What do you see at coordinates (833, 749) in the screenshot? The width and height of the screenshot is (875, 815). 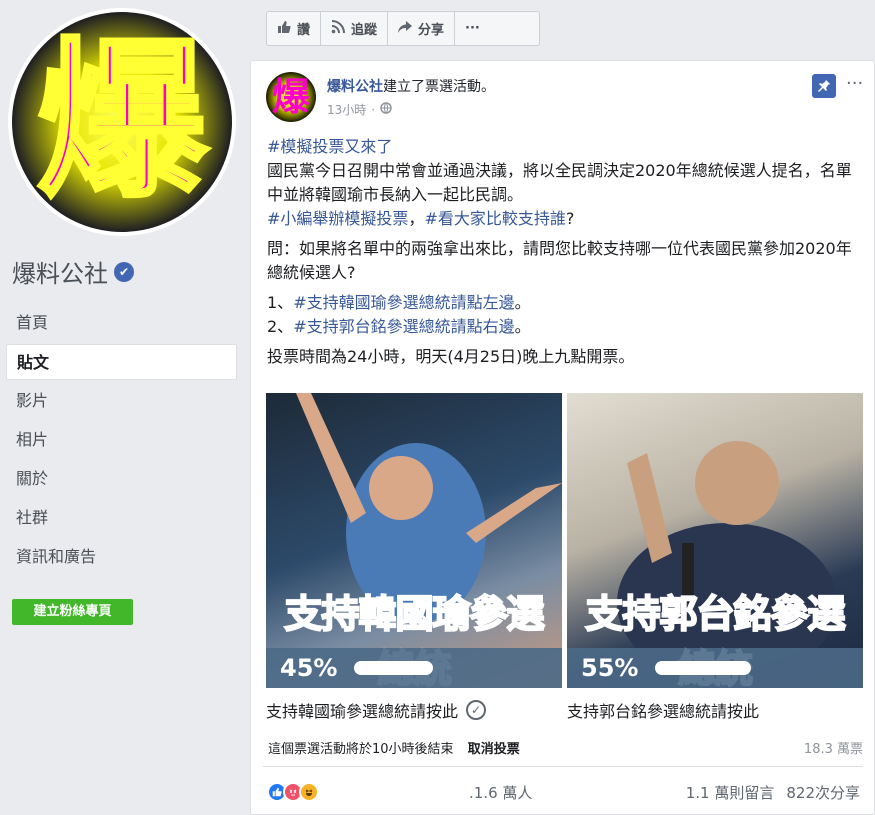 I see `vote-count: 18.3 萬票` at bounding box center [833, 749].